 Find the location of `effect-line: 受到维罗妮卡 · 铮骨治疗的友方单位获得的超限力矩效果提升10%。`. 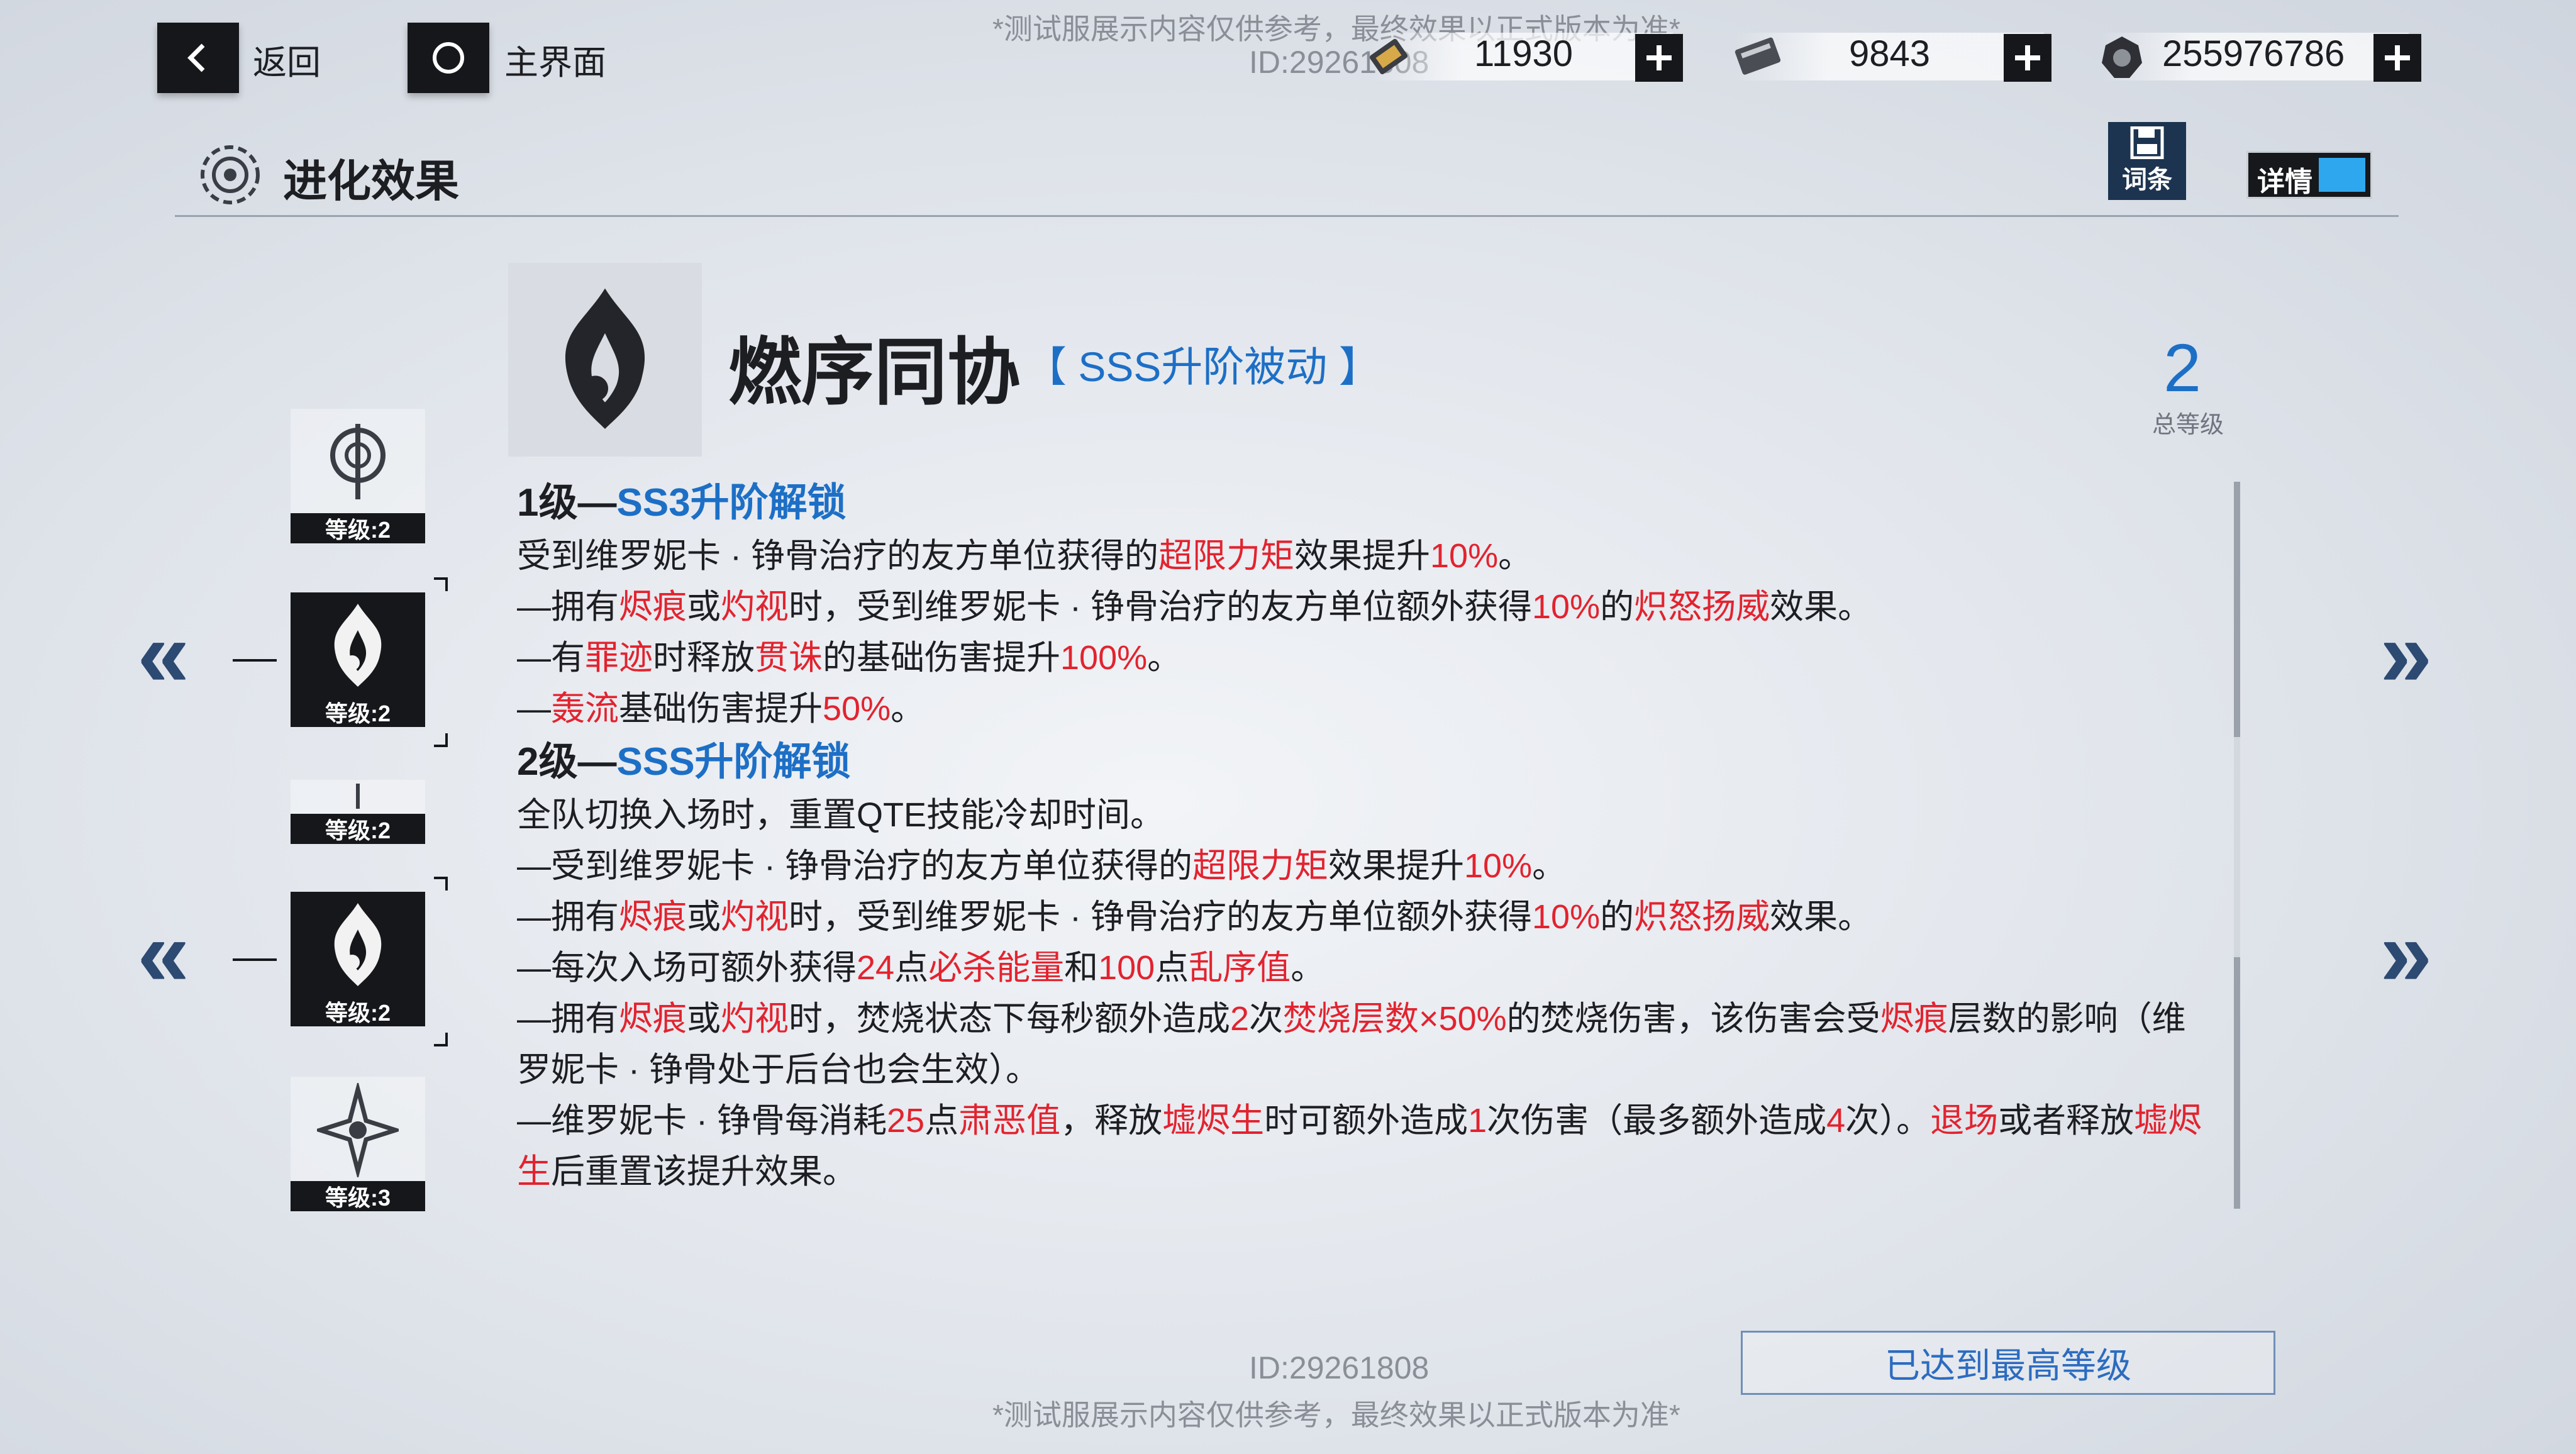

effect-line: 受到维罗妮卡 · 铮骨治疗的友方单位获得的超限力矩效果提升10%。 is located at coordinates (1366, 556).